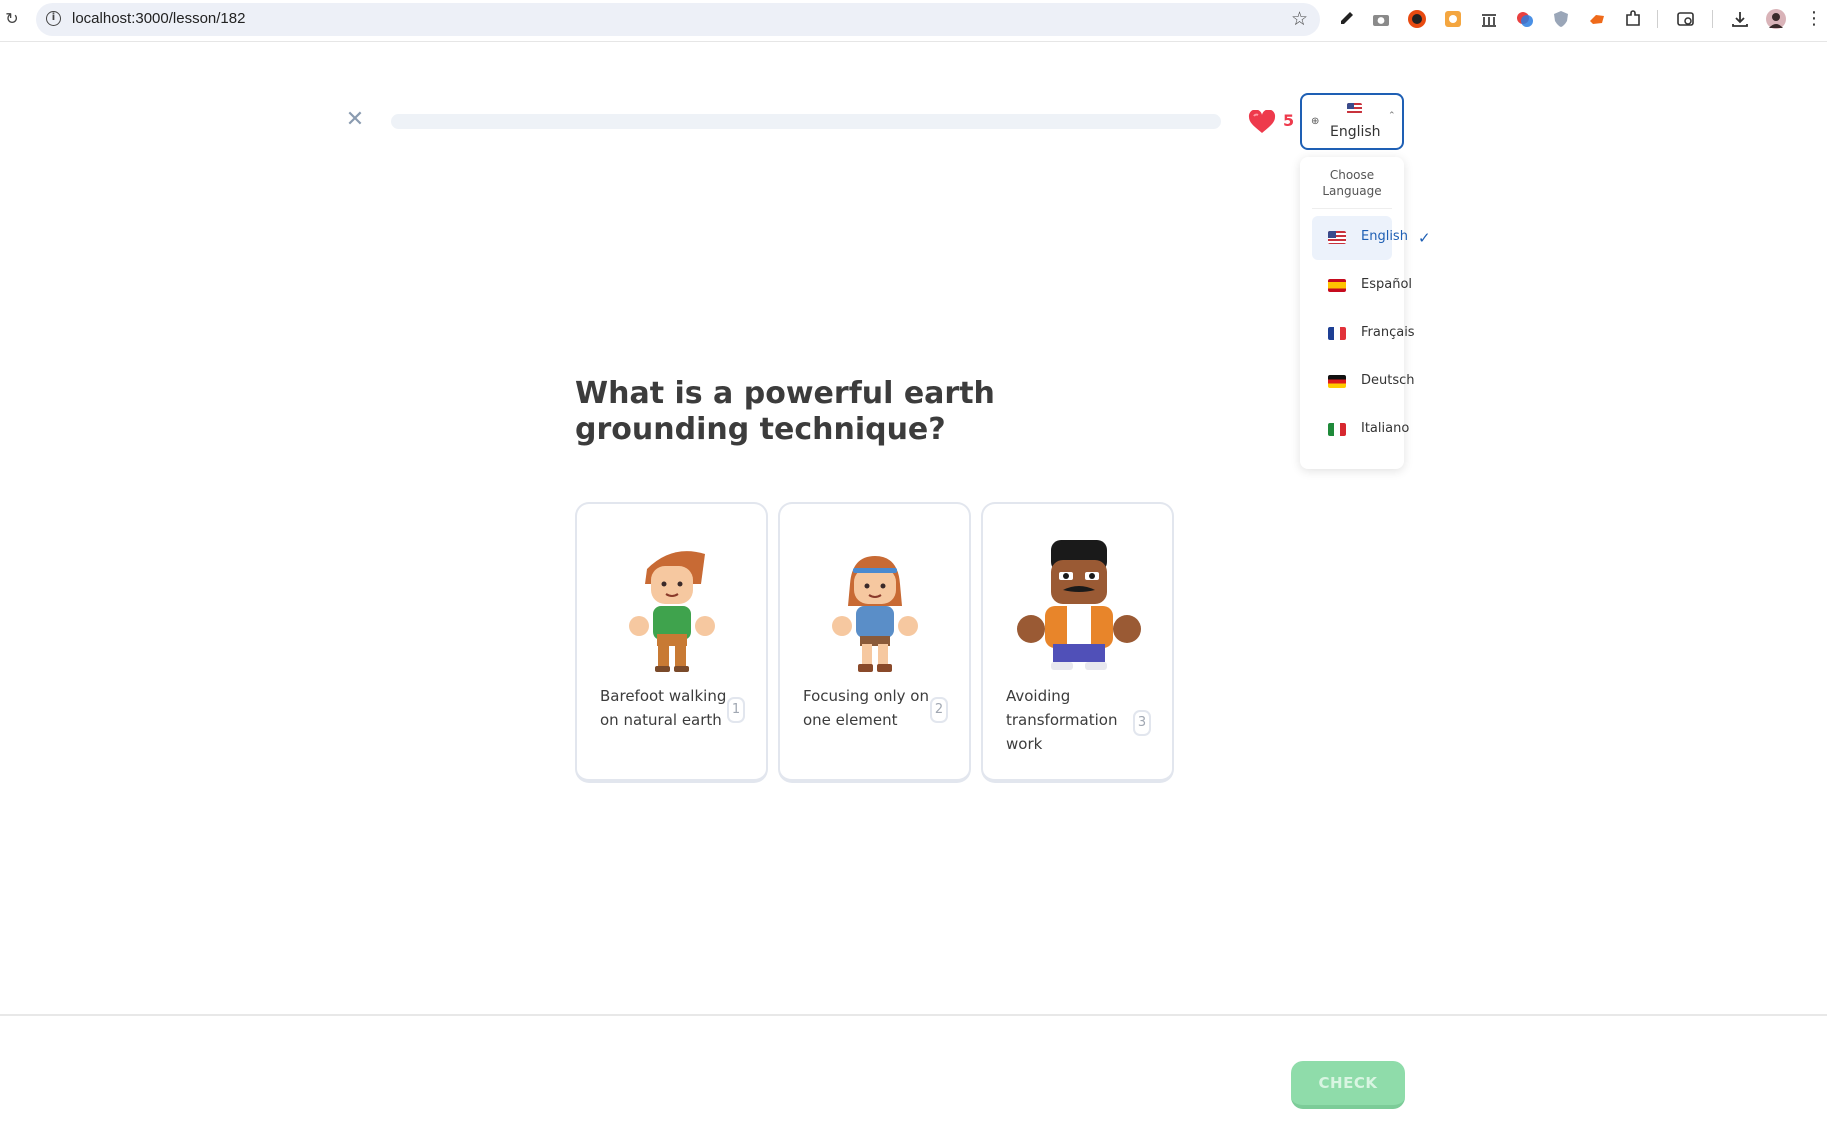 The width and height of the screenshot is (1827, 1140). I want to click on orange-r-extension-icon, so click(1417, 19).